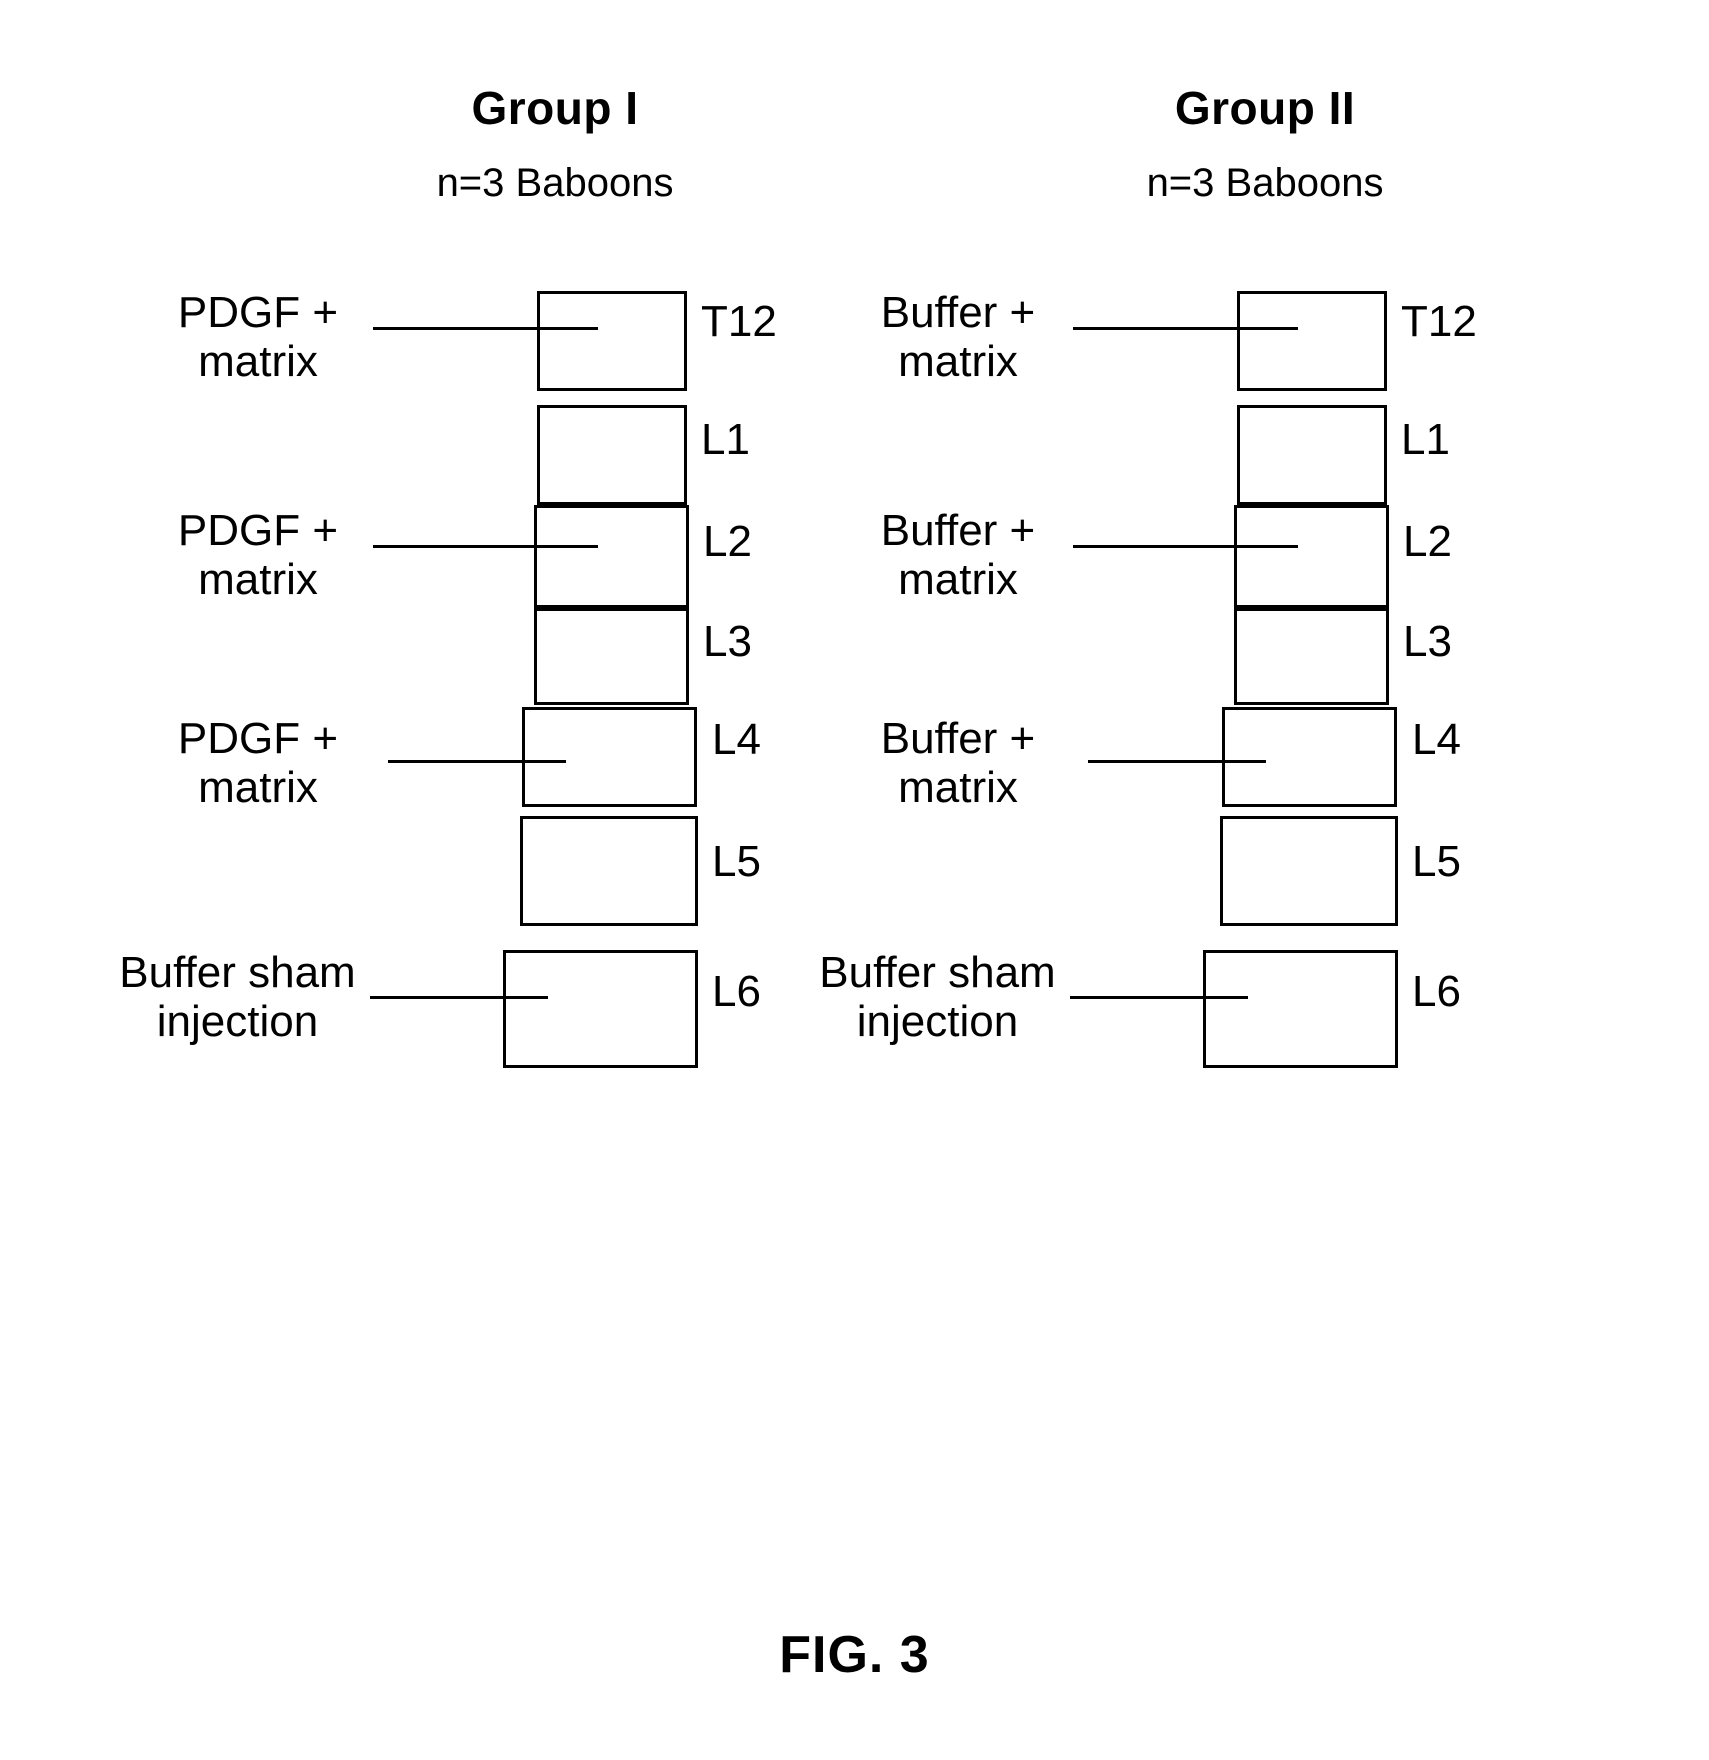  Describe the element at coordinates (258, 530) in the screenshot. I see `treatment-label-l2-line1: PDGF +` at that location.